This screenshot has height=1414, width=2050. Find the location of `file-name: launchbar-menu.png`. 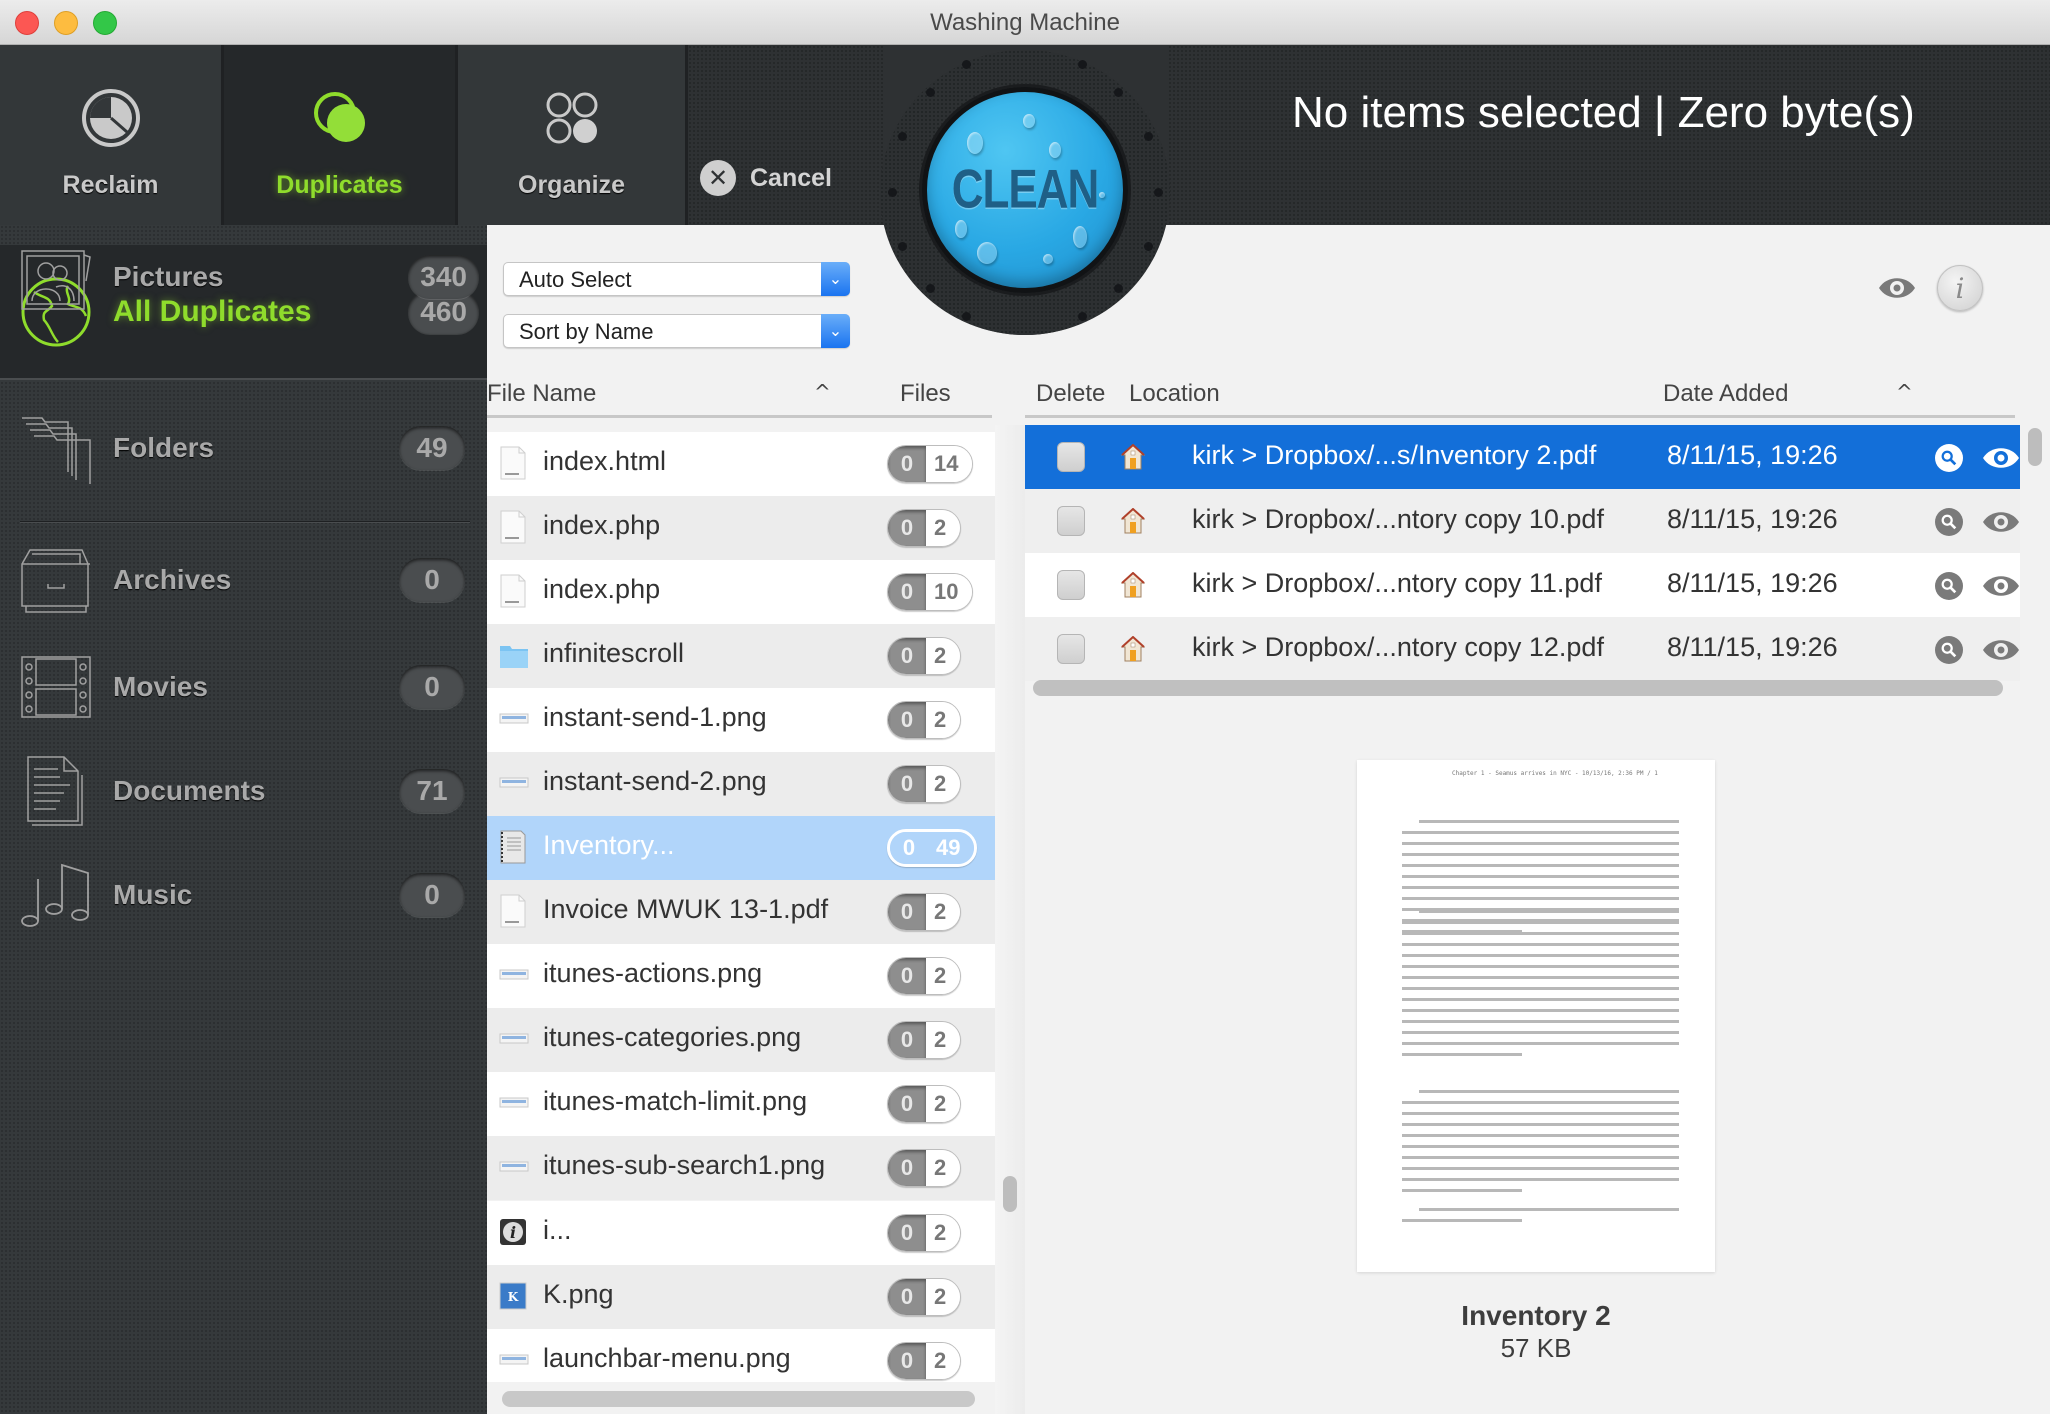

file-name: launchbar-menu.png is located at coordinates (667, 1357).